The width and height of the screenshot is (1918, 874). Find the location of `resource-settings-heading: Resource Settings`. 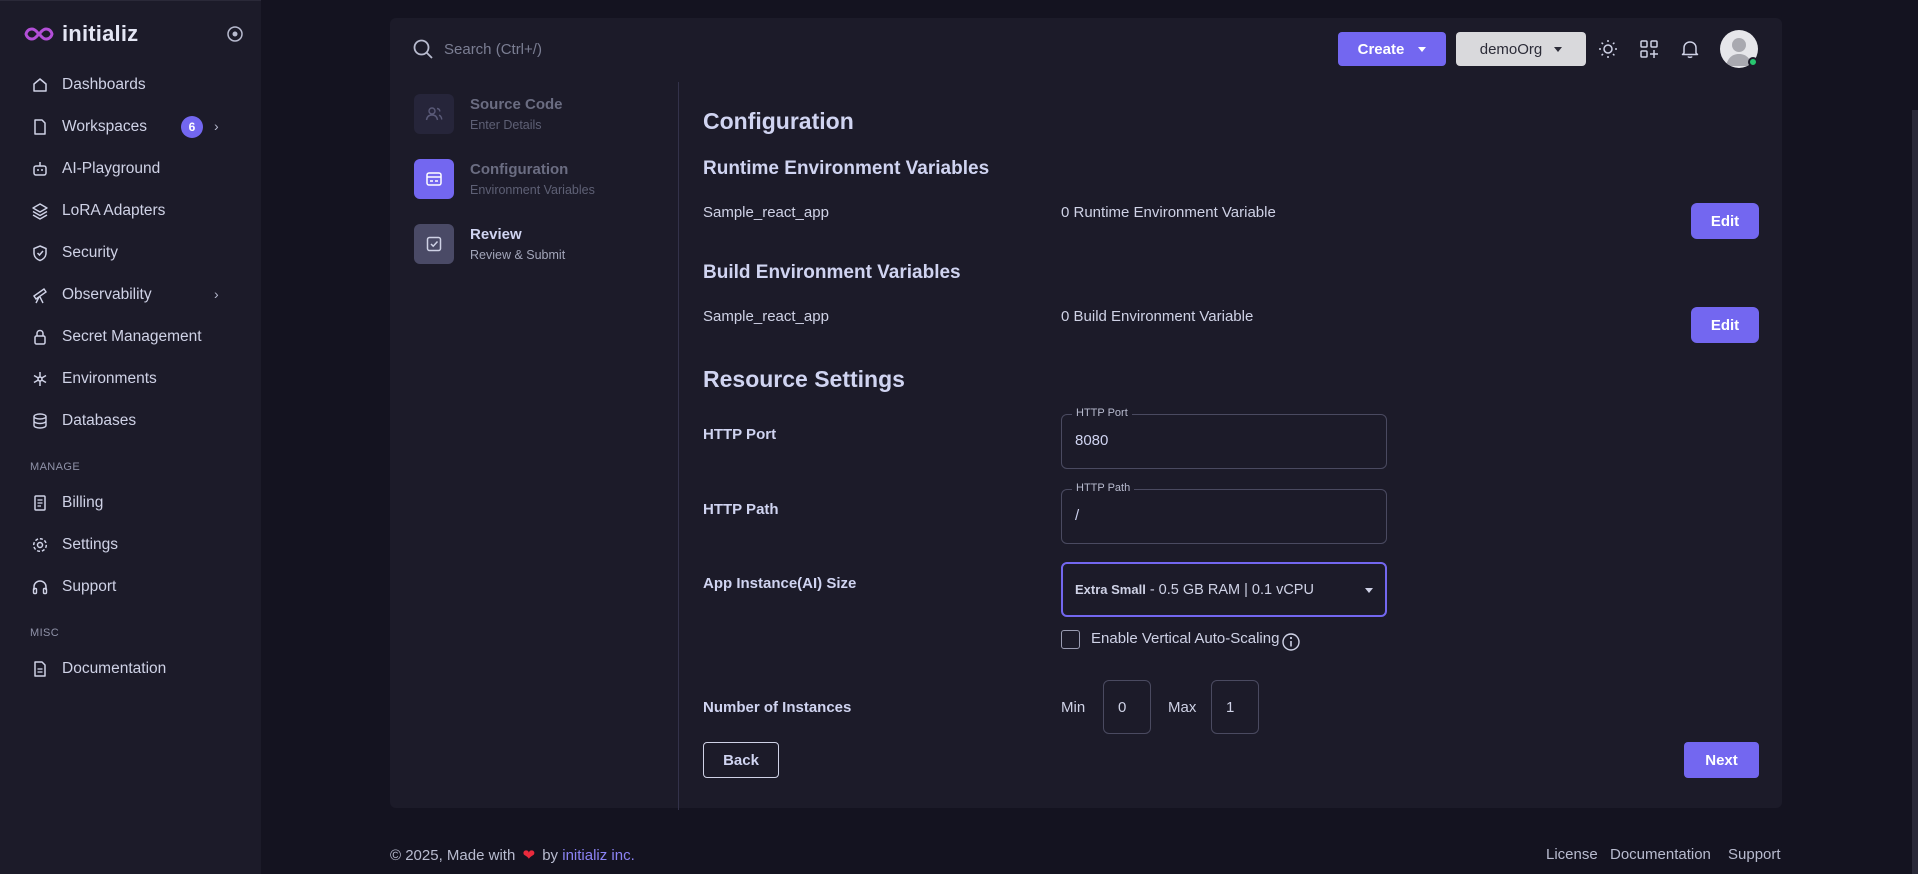

resource-settings-heading: Resource Settings is located at coordinates (804, 379).